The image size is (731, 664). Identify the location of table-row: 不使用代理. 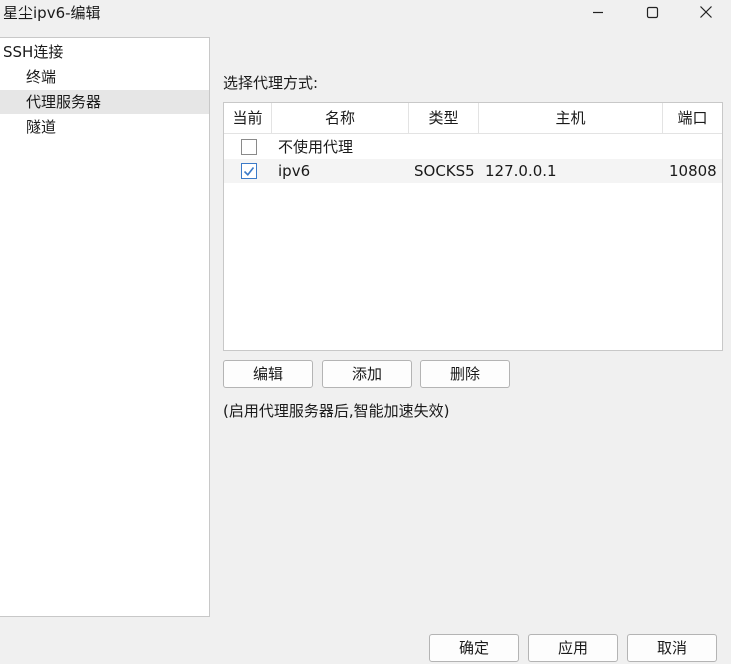
(473, 147).